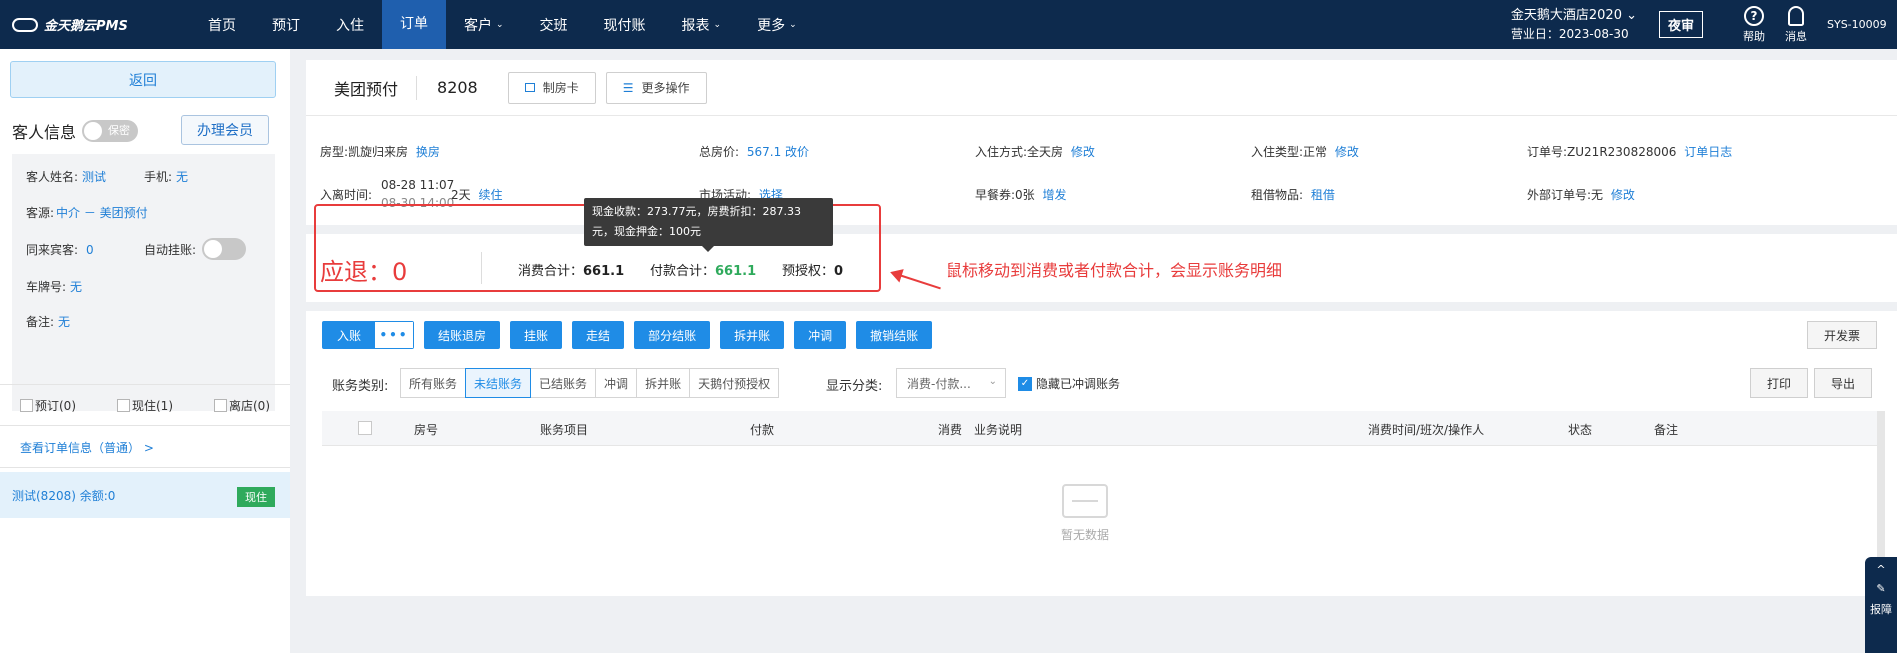  What do you see at coordinates (1083, 152) in the screenshot?
I see `modify-checkin-mode-link: 修改` at bounding box center [1083, 152].